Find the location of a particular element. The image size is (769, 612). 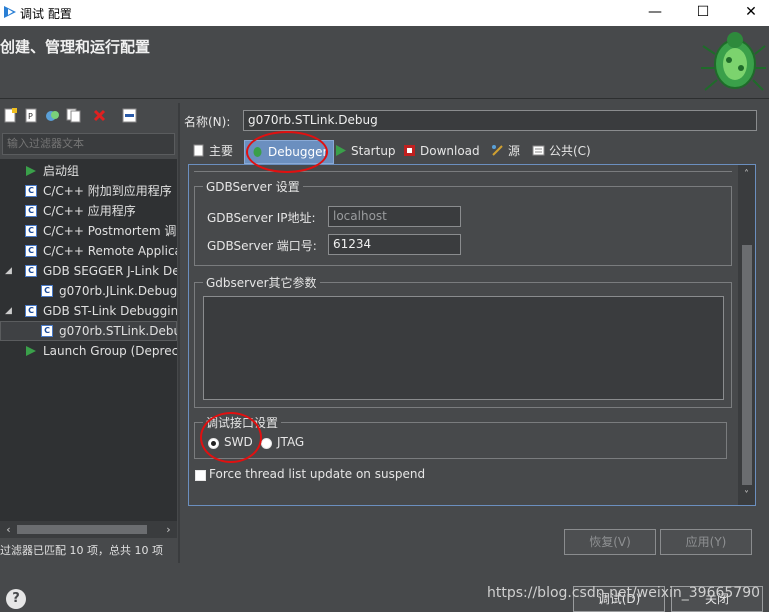

tree-item-cpp-remote: C C/C++ Remote Application is located at coordinates (88, 251).